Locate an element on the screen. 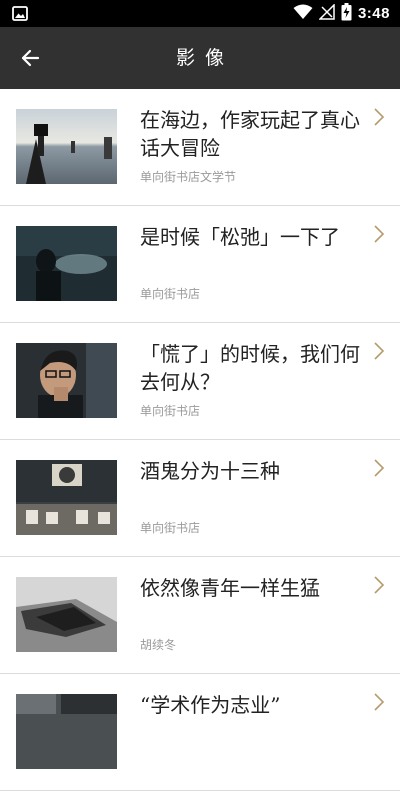 This screenshot has height=791, width=400. wifi-icon is located at coordinates (303, 14).